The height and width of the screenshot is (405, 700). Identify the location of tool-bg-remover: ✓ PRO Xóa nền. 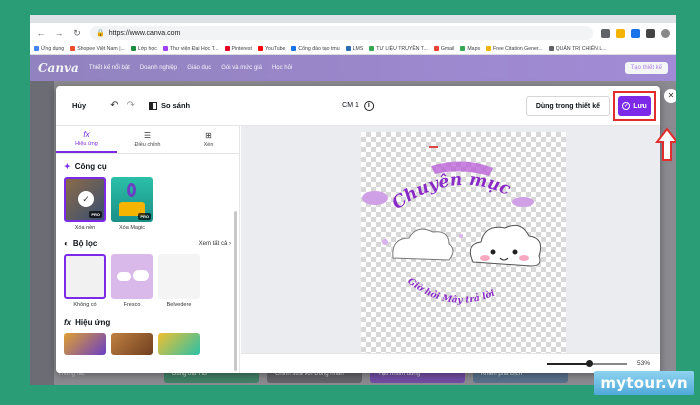
(85, 204).